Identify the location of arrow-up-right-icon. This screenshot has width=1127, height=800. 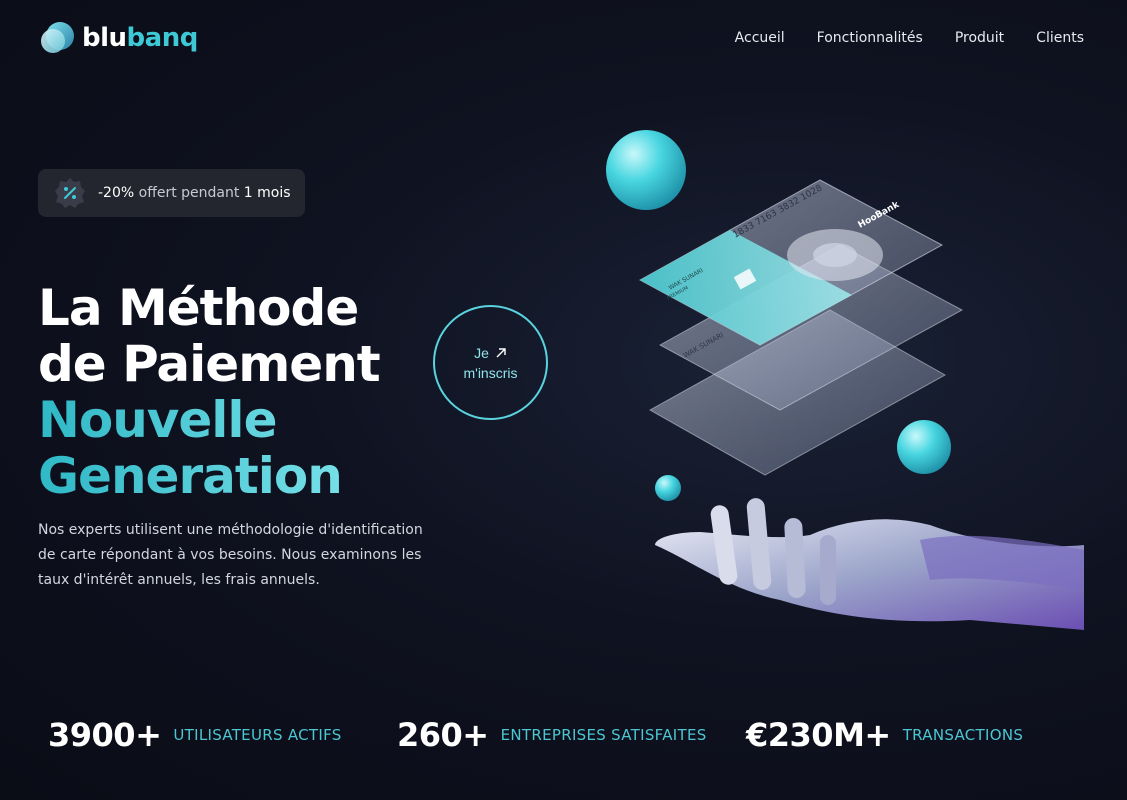
(501, 352).